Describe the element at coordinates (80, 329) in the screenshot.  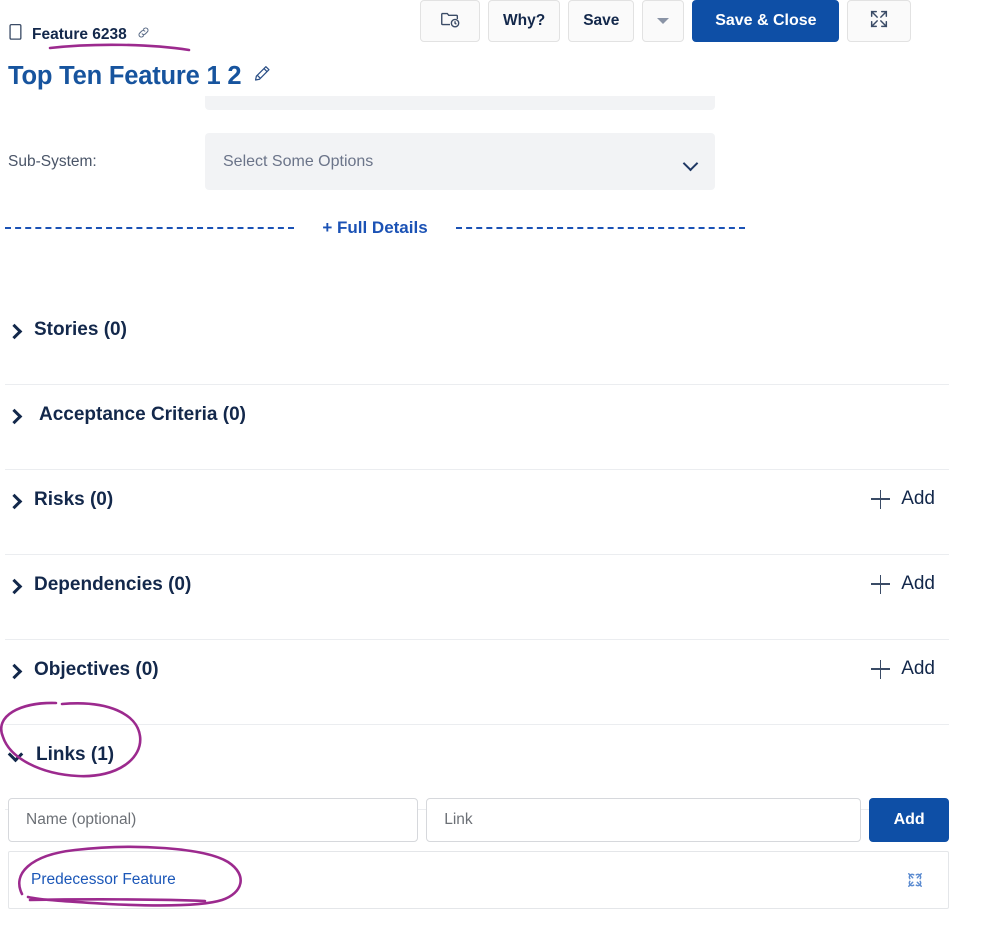
I see `section-stories-title: Stories (0)` at that location.